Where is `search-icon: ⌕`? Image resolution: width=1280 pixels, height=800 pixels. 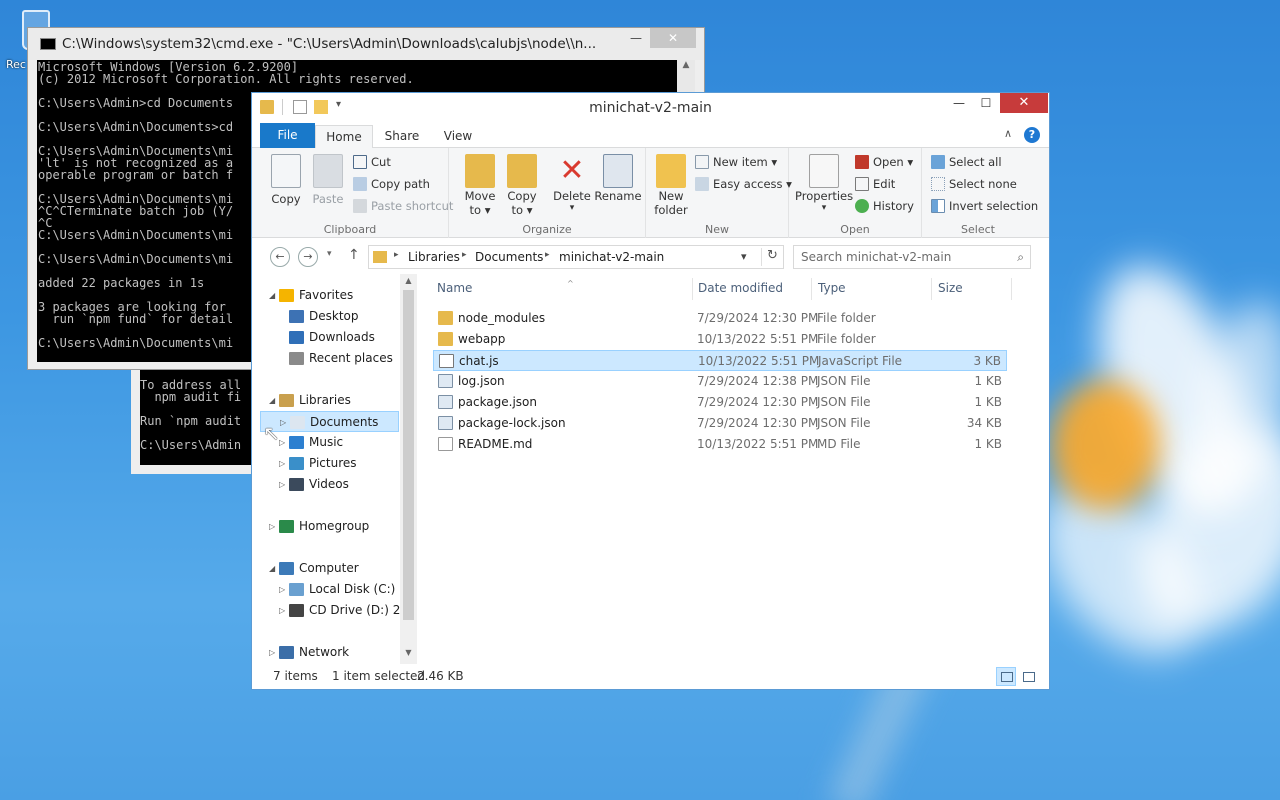 search-icon: ⌕ is located at coordinates (1020, 257).